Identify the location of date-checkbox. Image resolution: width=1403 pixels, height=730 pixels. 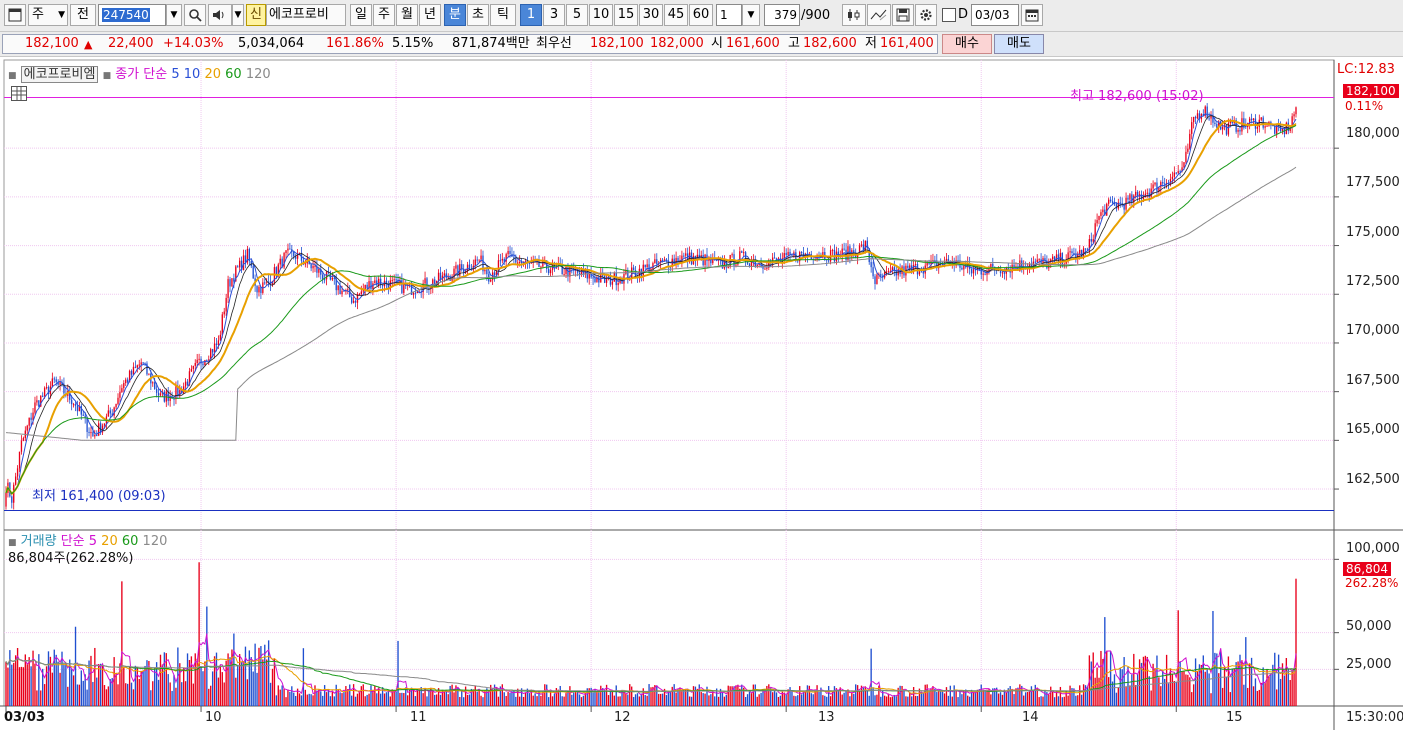
(949, 15).